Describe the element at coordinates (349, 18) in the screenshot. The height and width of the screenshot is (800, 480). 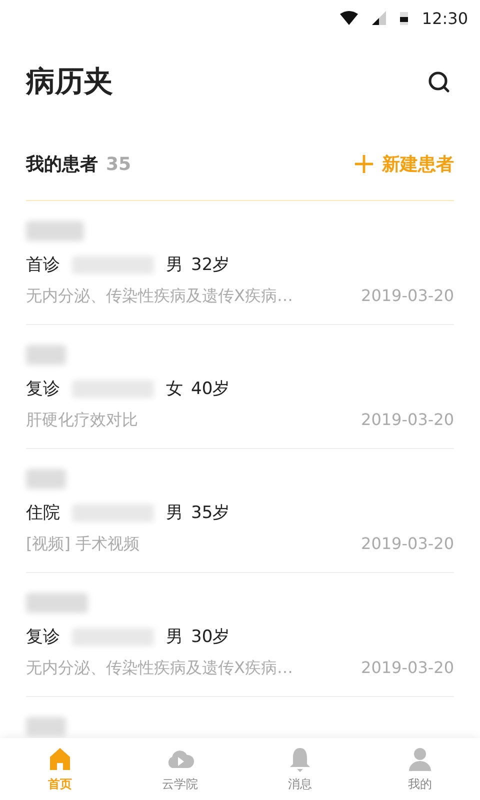
I see `wifi-icon` at that location.